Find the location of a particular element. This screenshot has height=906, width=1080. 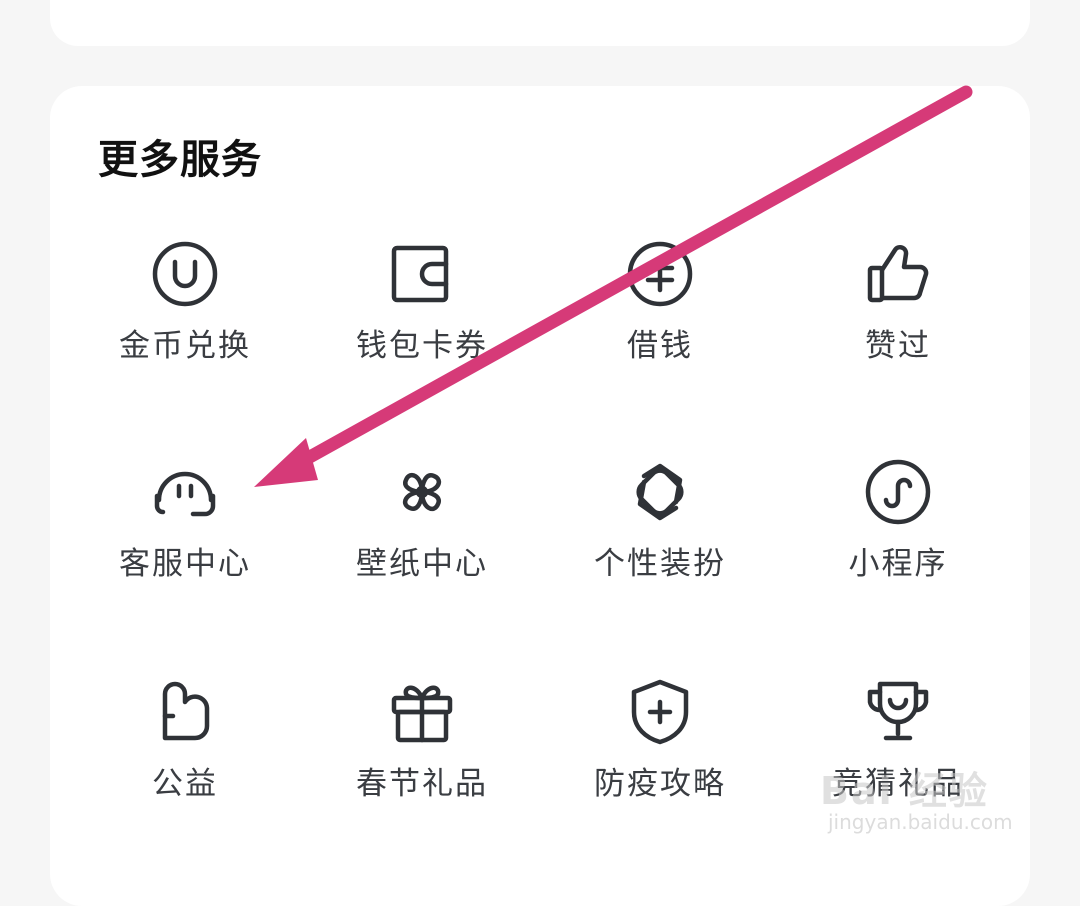

section-title: 更多服务 is located at coordinates (180, 160).